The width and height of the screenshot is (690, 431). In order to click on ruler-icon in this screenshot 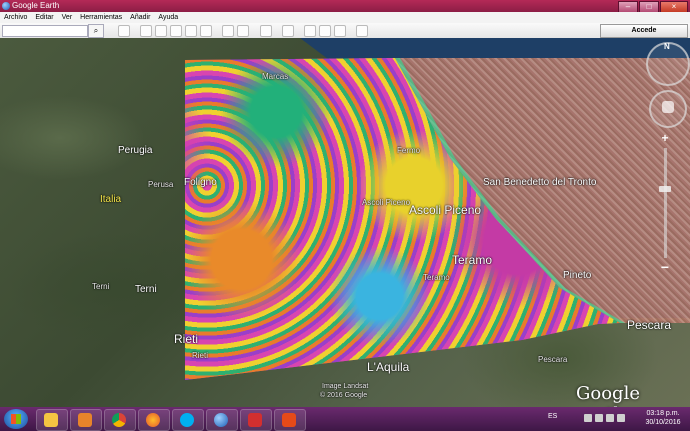, I will do `click(288, 31)`.